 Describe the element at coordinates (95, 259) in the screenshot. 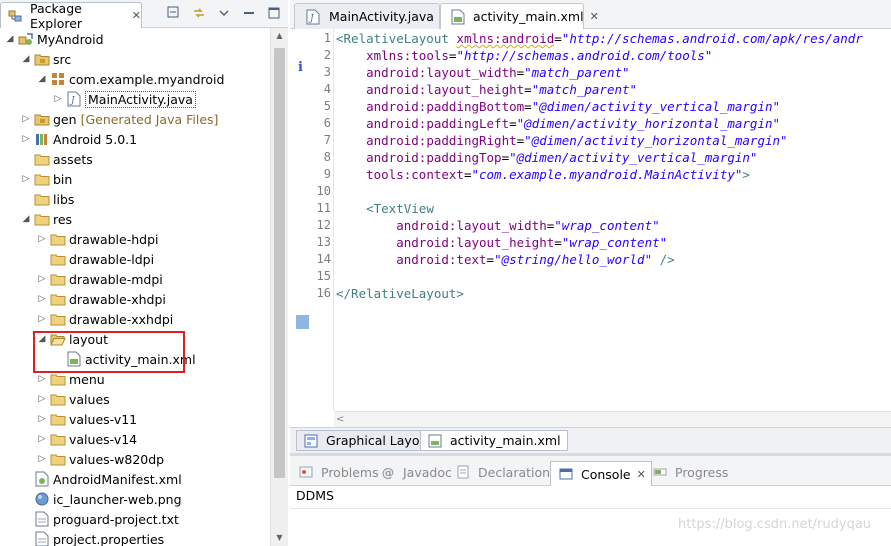

I see `tree-item: drawable-ldpi` at that location.